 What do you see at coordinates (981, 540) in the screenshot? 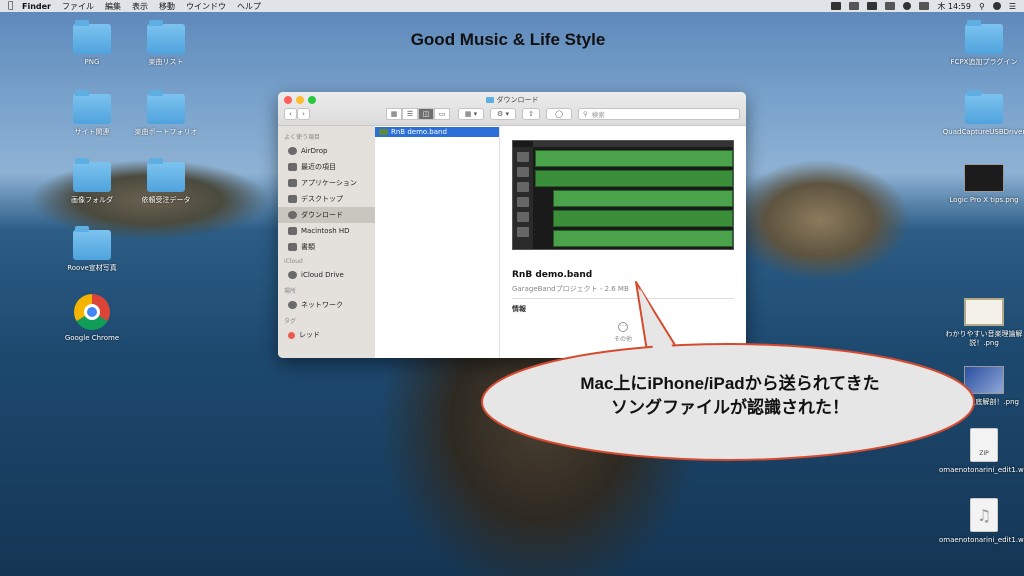
I see `desktop-icon-label: omaenotonarini_edit1.wav` at bounding box center [981, 540].